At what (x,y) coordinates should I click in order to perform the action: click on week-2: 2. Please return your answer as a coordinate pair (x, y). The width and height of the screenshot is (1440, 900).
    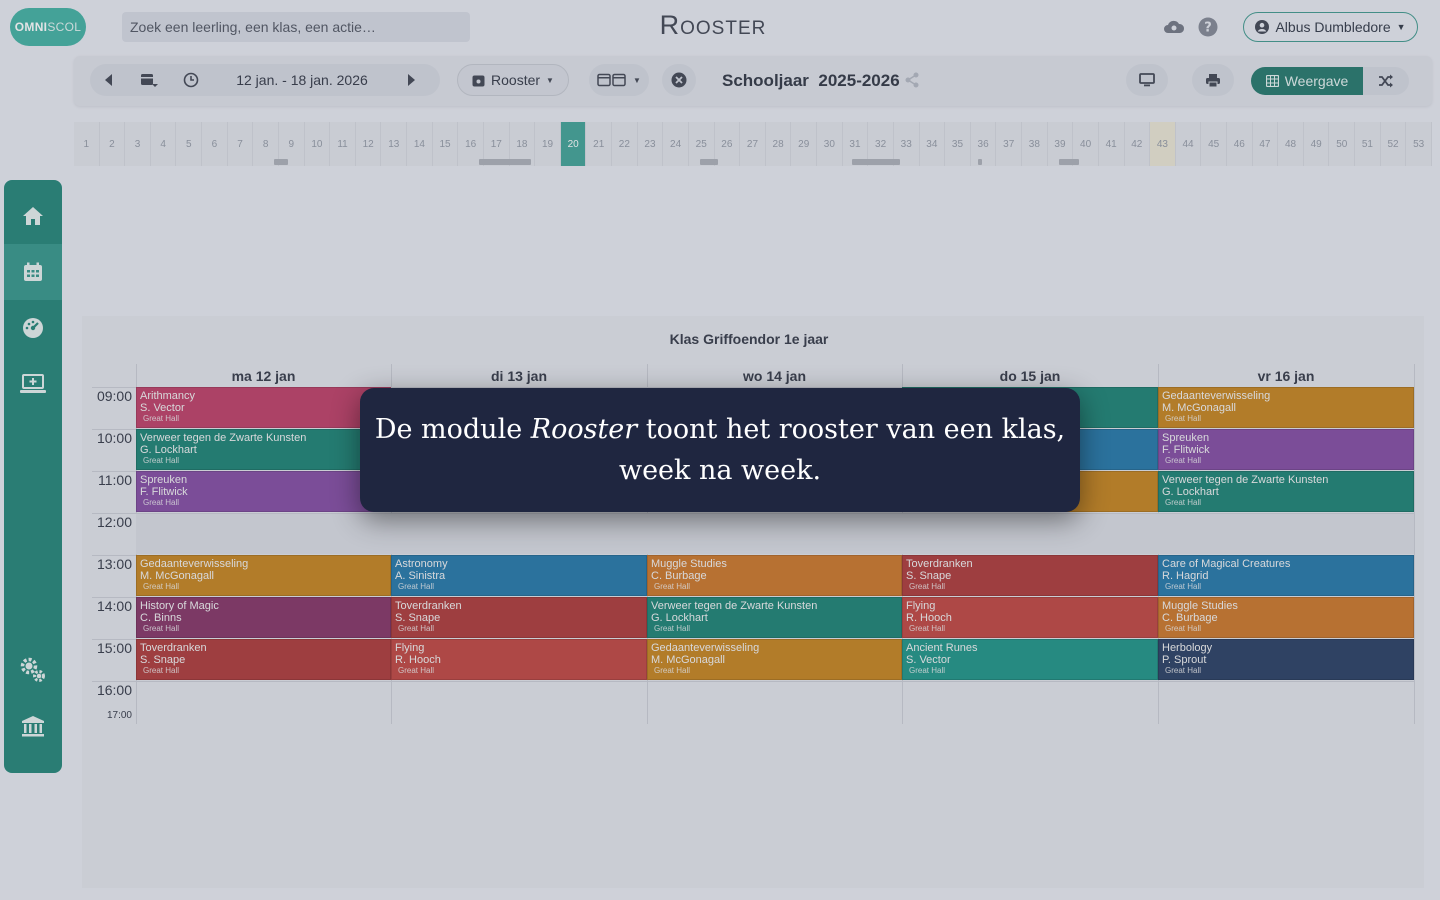
    Looking at the image, I should click on (113, 144).